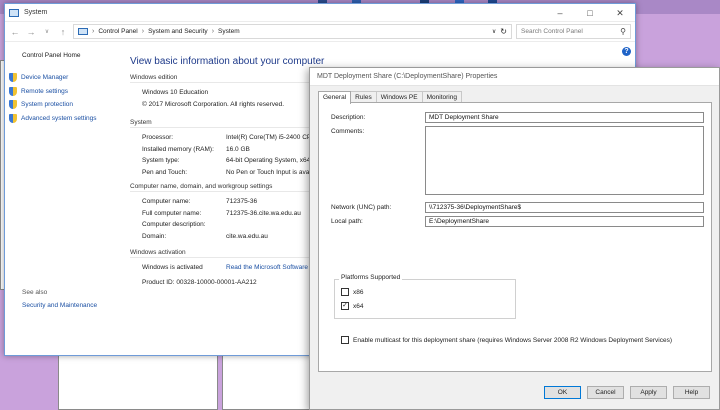 This screenshot has height=410, width=720. Describe the element at coordinates (358, 306) in the screenshot. I see `x64-label: x64` at that location.